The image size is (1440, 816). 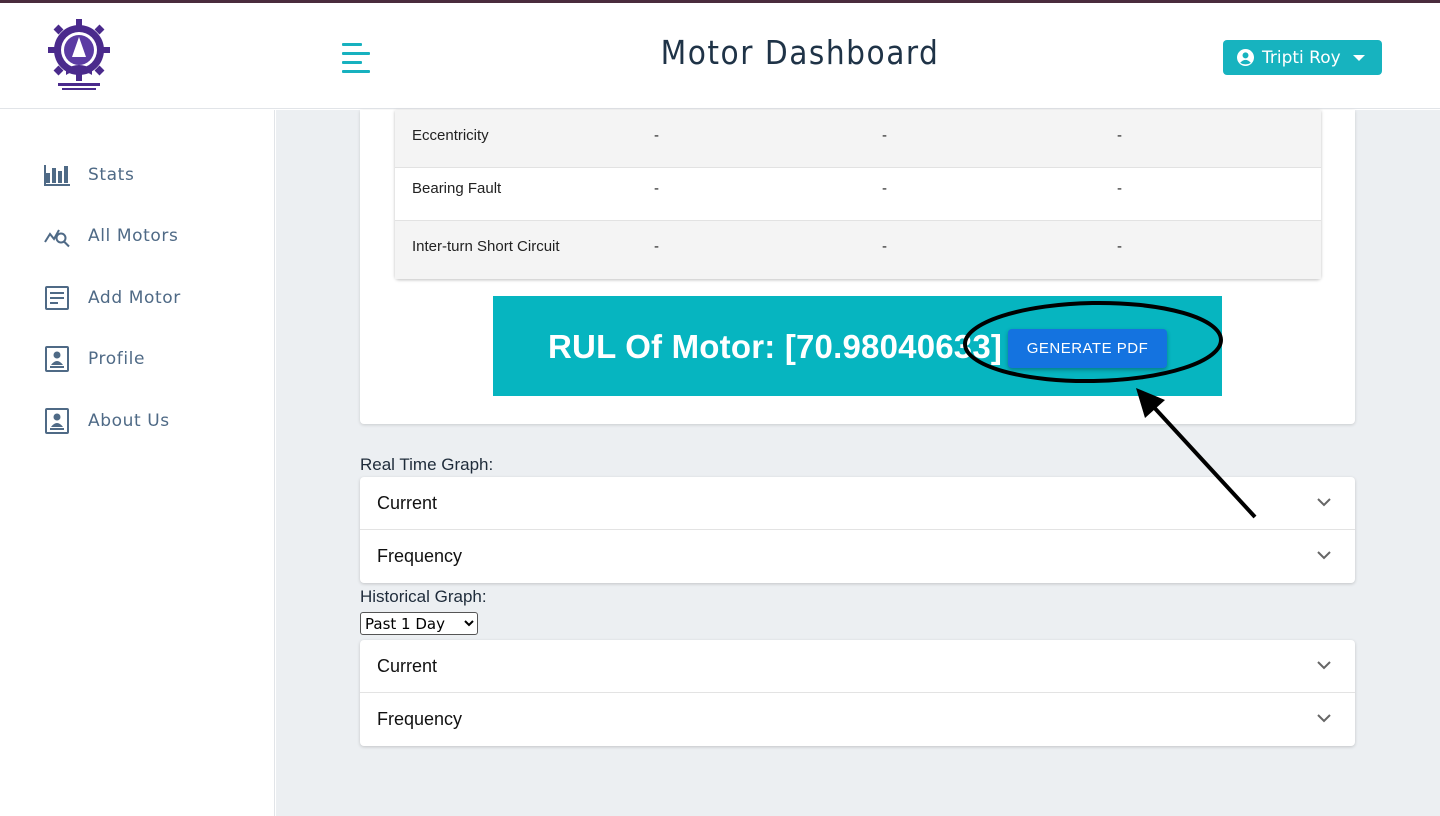 I want to click on sidebar-item-label: All Motors, so click(x=133, y=236).